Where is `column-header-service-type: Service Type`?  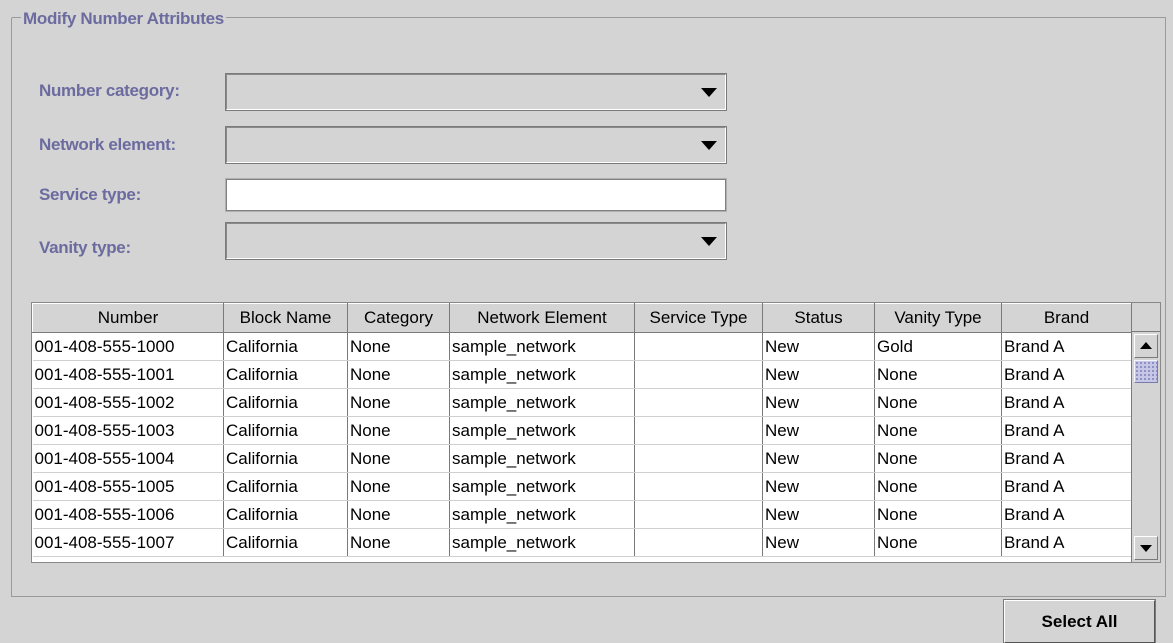
column-header-service-type: Service Type is located at coordinates (698, 318).